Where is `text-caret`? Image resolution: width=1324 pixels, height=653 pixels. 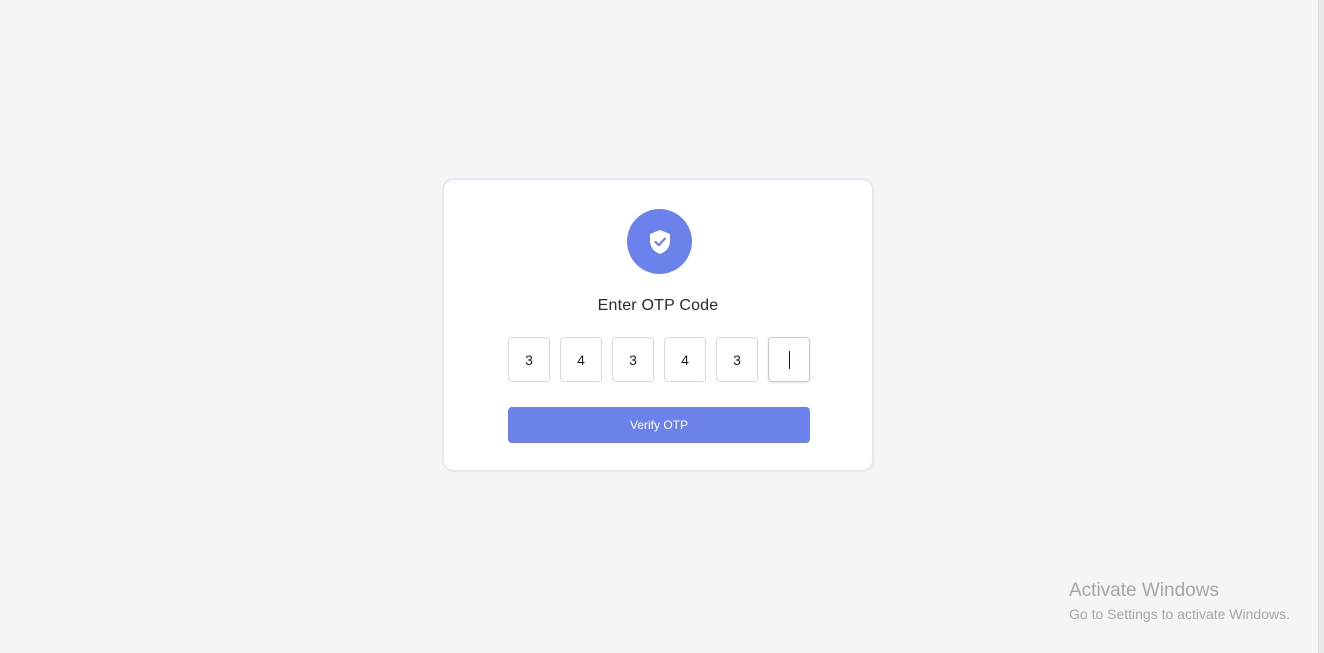 text-caret is located at coordinates (789, 359).